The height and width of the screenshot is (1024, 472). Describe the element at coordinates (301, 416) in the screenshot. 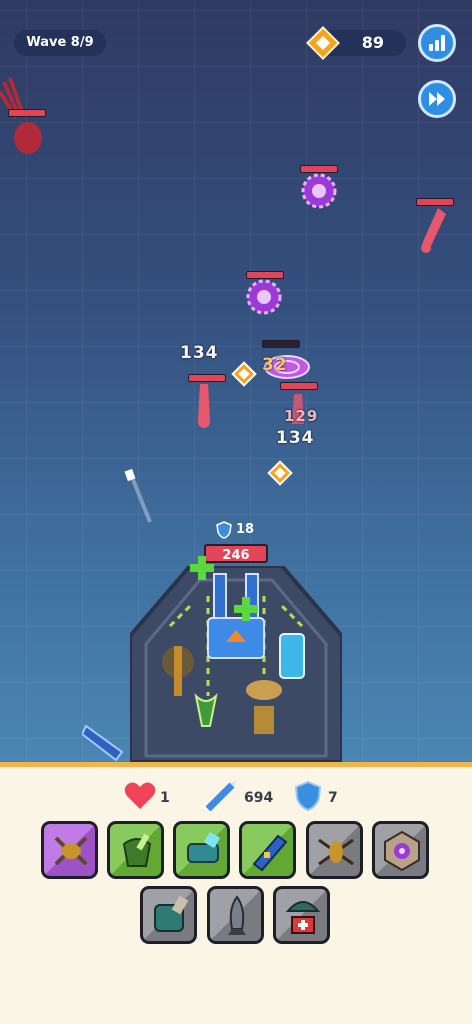

I see `damage-number: 129` at that location.